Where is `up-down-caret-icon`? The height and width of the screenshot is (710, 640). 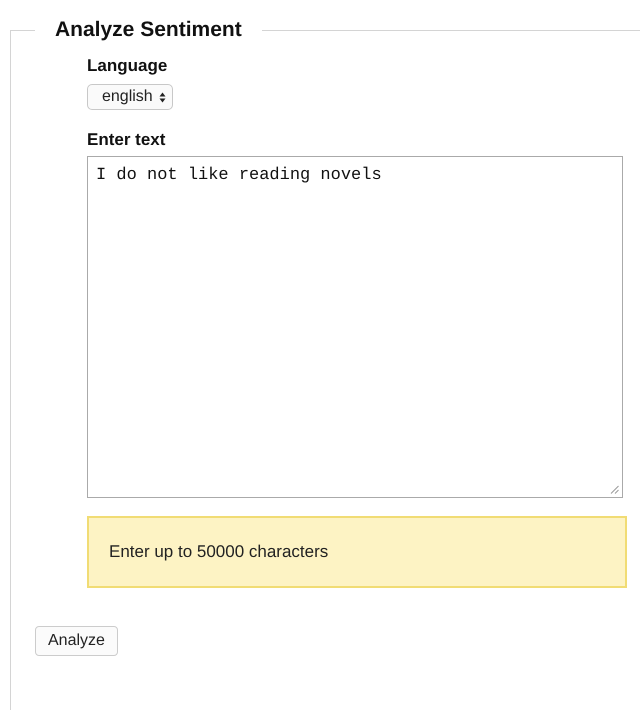 up-down-caret-icon is located at coordinates (162, 97).